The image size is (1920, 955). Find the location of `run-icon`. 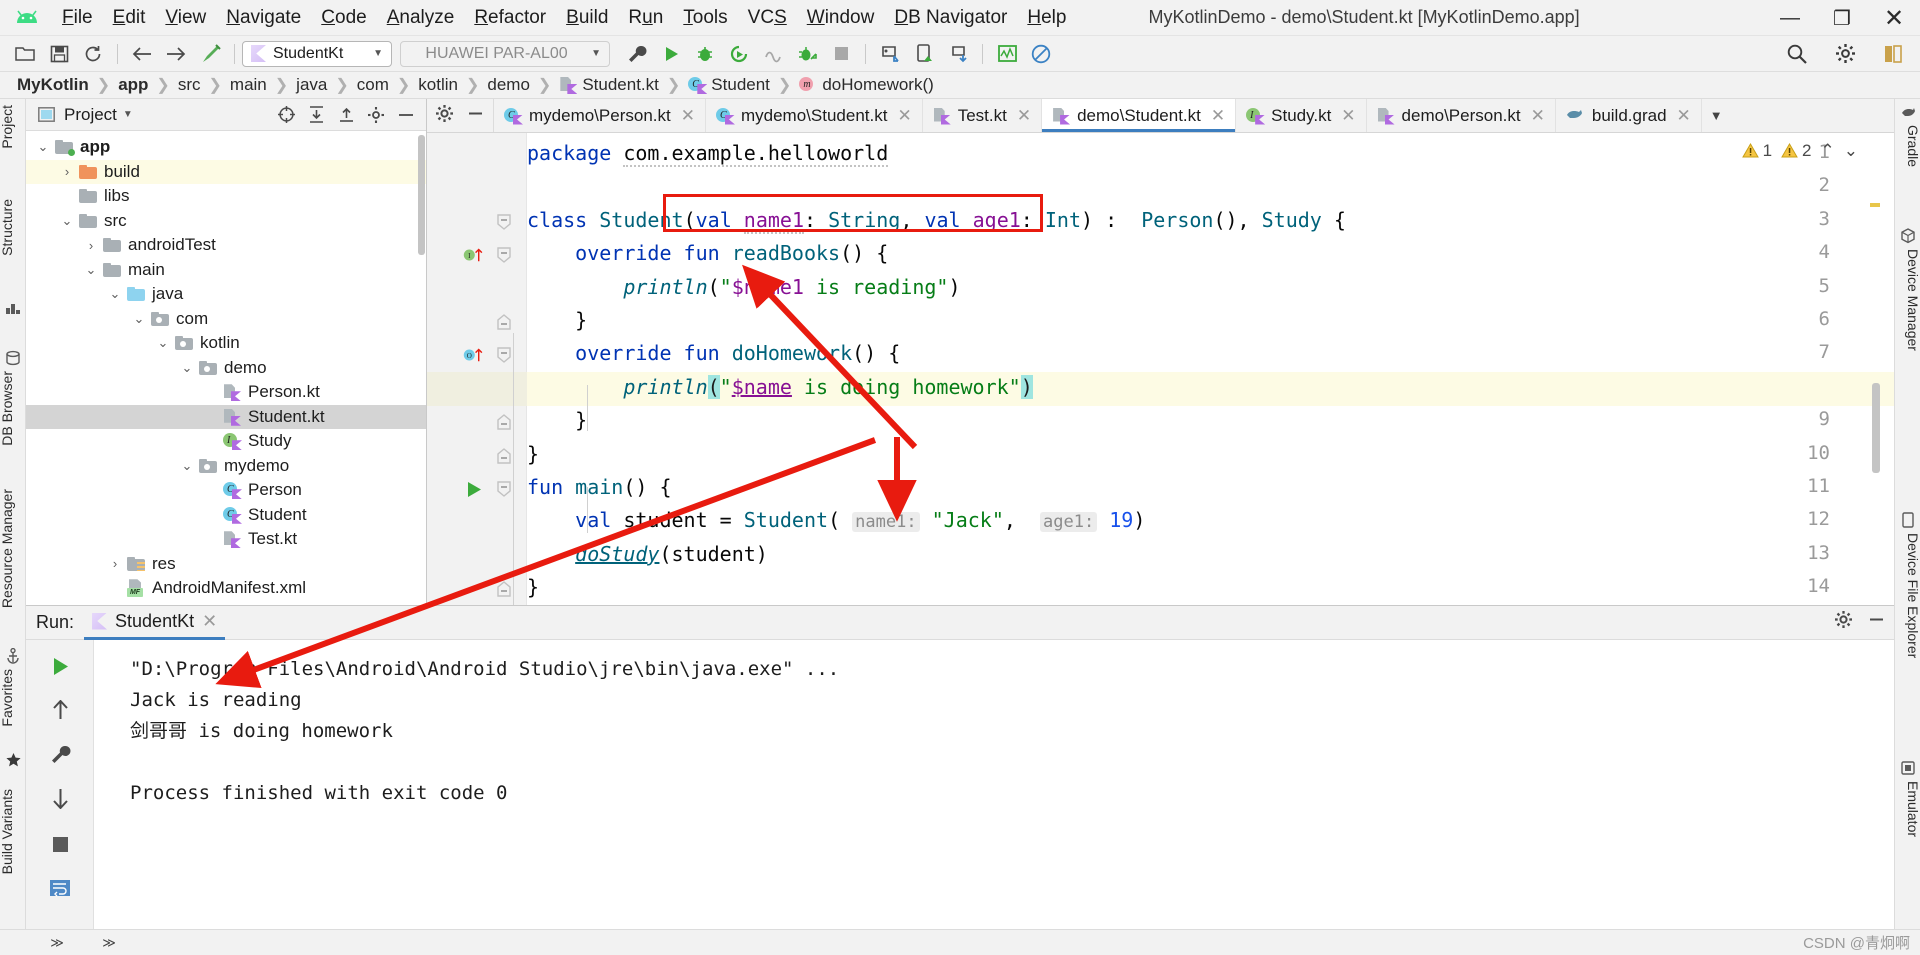

run-icon is located at coordinates (671, 54).